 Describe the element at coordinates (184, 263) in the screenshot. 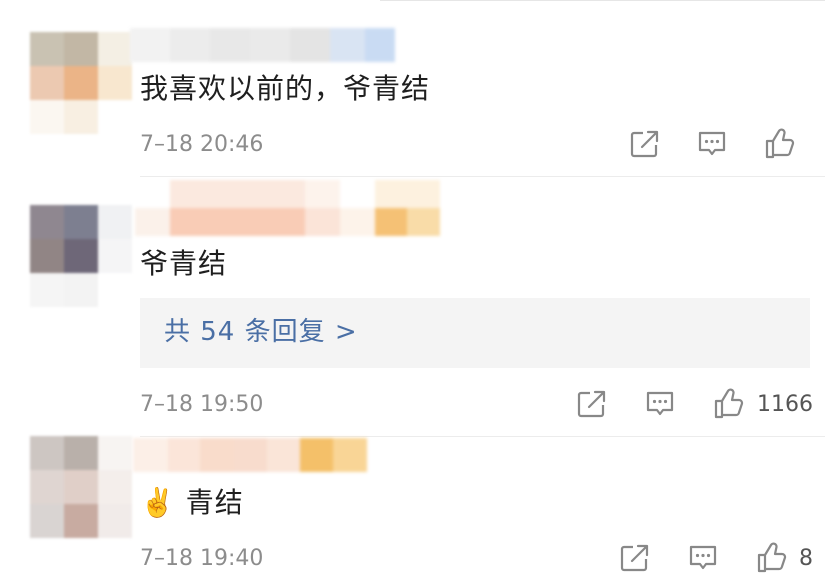

I see `comment-text: 爷青结` at that location.